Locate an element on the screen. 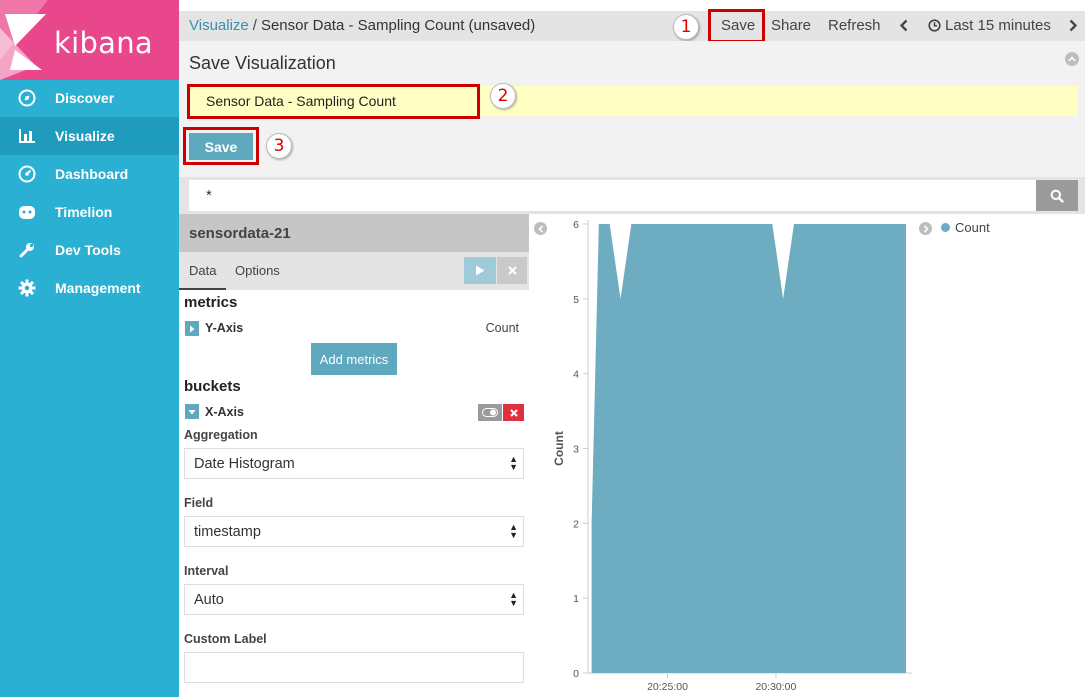  field-select-value: timestamp is located at coordinates (227, 532).